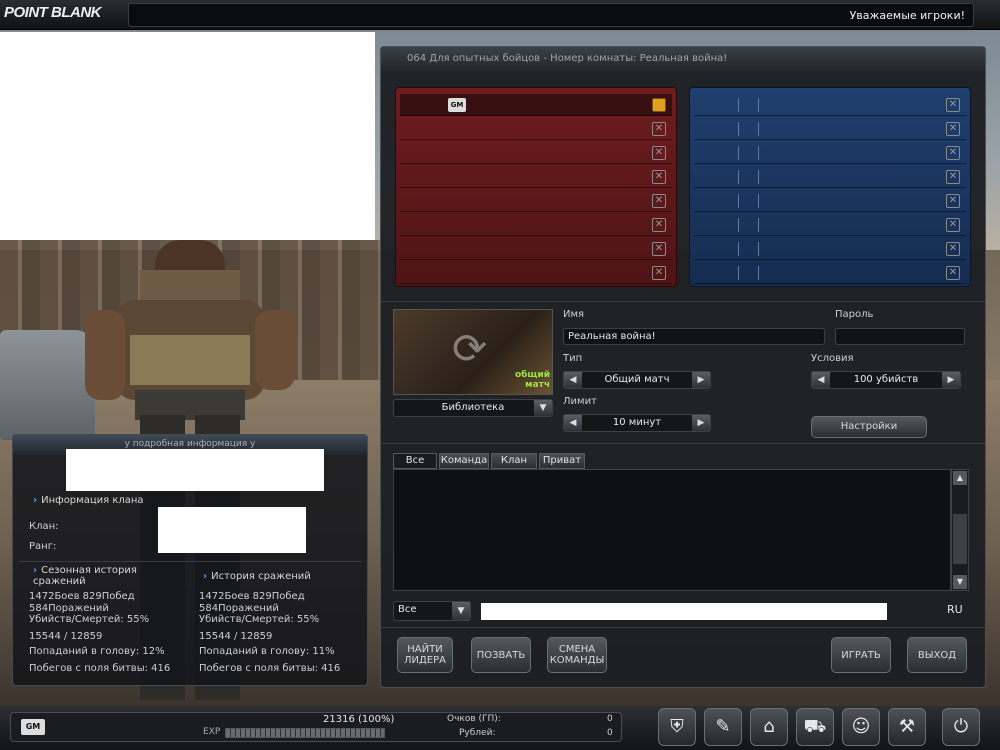  I want to click on blue-slot-4: ✕, so click(830, 177).